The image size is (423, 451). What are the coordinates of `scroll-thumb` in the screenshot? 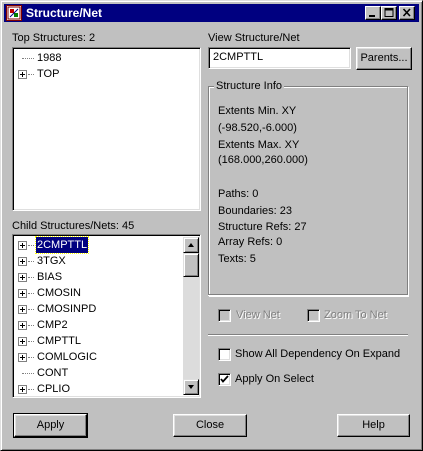 It's located at (191, 265).